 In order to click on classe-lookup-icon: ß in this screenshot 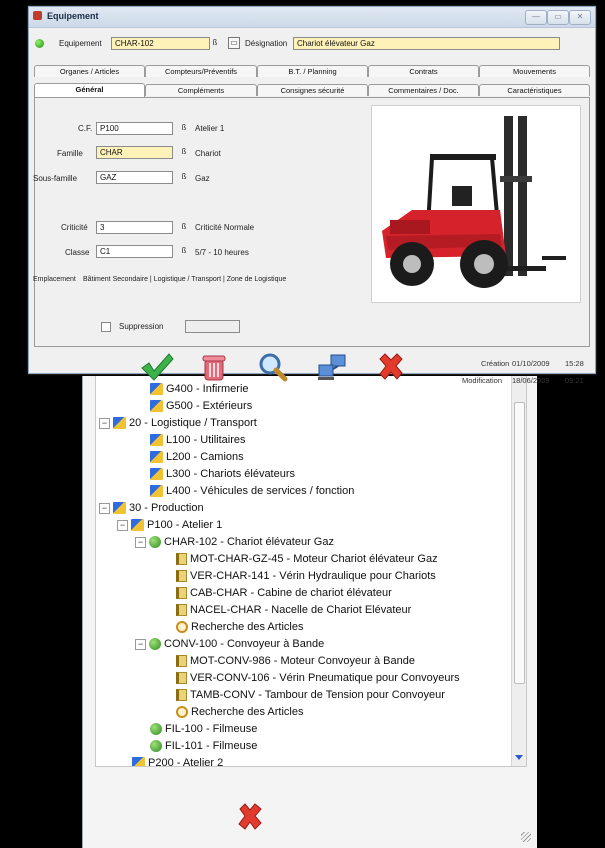, I will do `click(184, 251)`.